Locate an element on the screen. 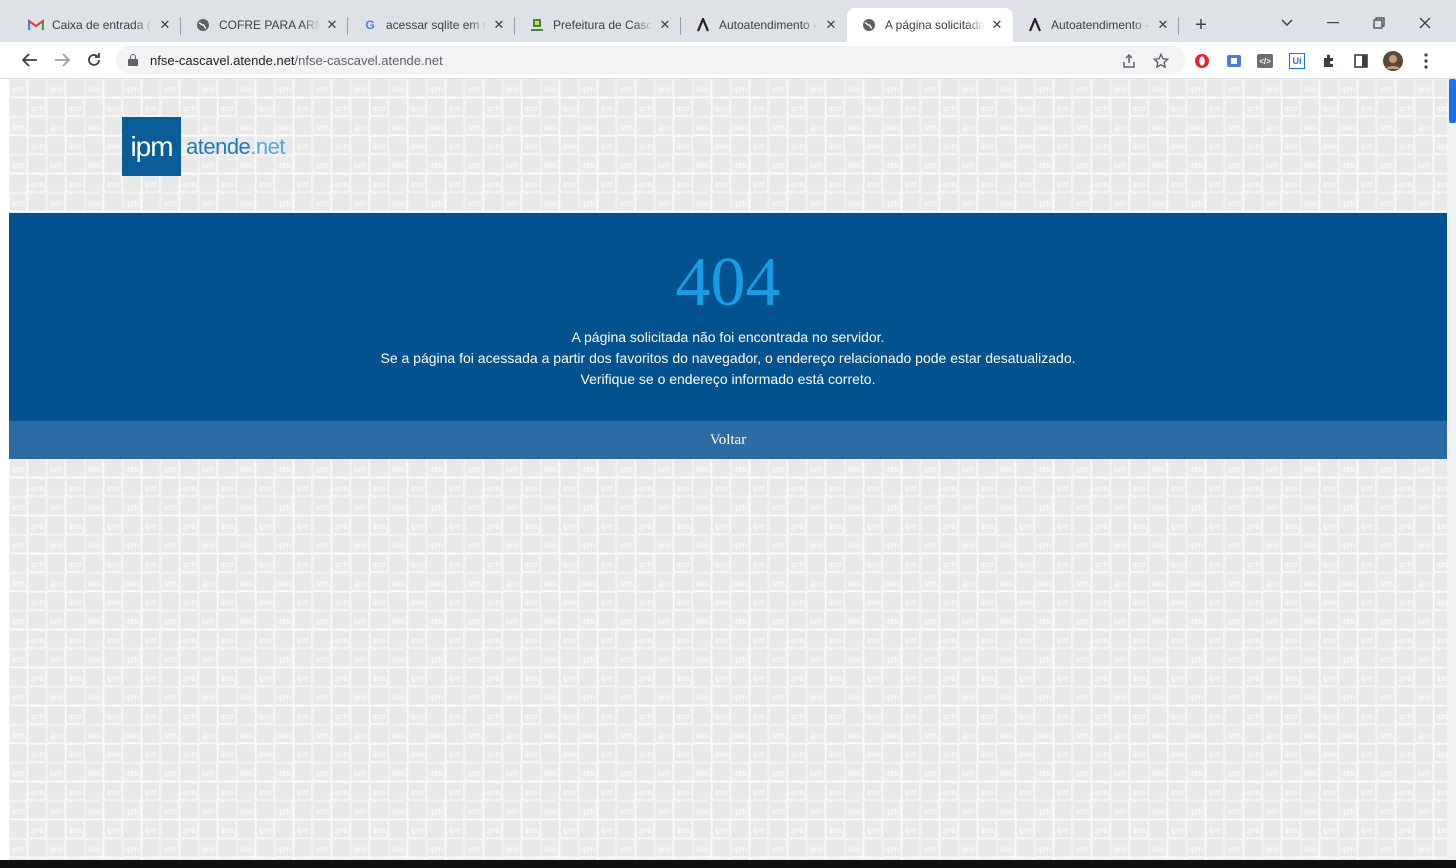  tab-separator is located at coordinates (1178, 26).